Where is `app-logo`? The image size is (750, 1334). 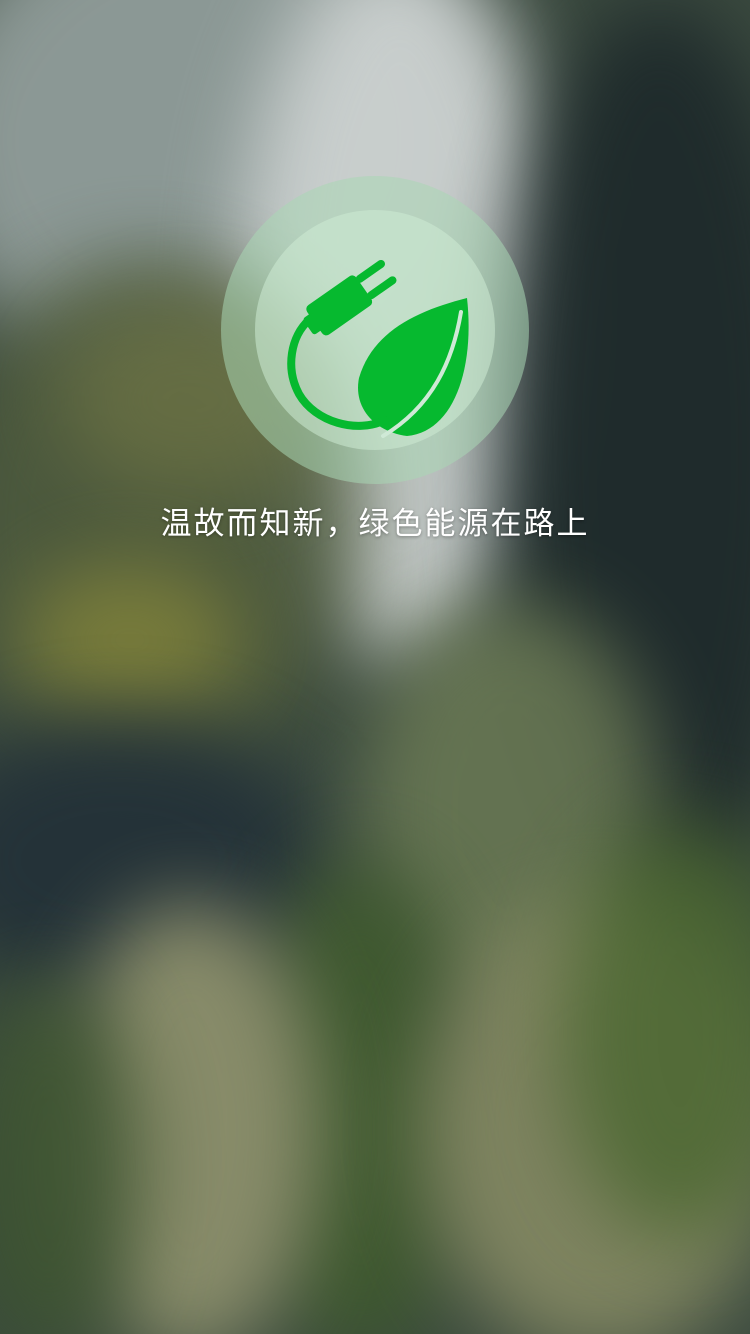
app-logo is located at coordinates (375, 330).